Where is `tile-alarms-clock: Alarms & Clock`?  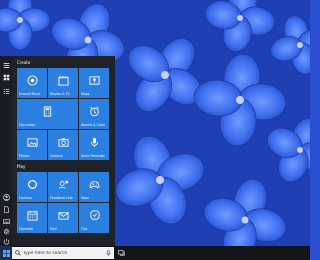 tile-alarms-clock: Alarms & Clock is located at coordinates (94, 114).